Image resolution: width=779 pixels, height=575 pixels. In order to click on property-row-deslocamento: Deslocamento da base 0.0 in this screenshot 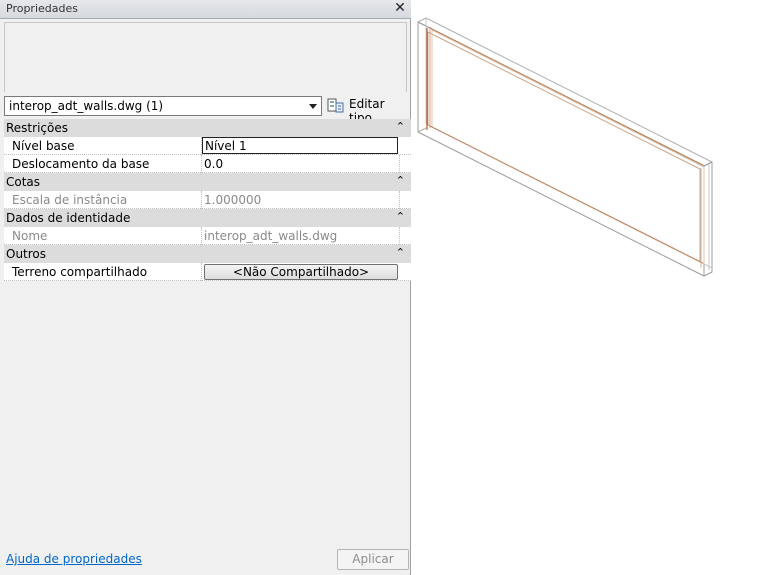, I will do `click(207, 164)`.